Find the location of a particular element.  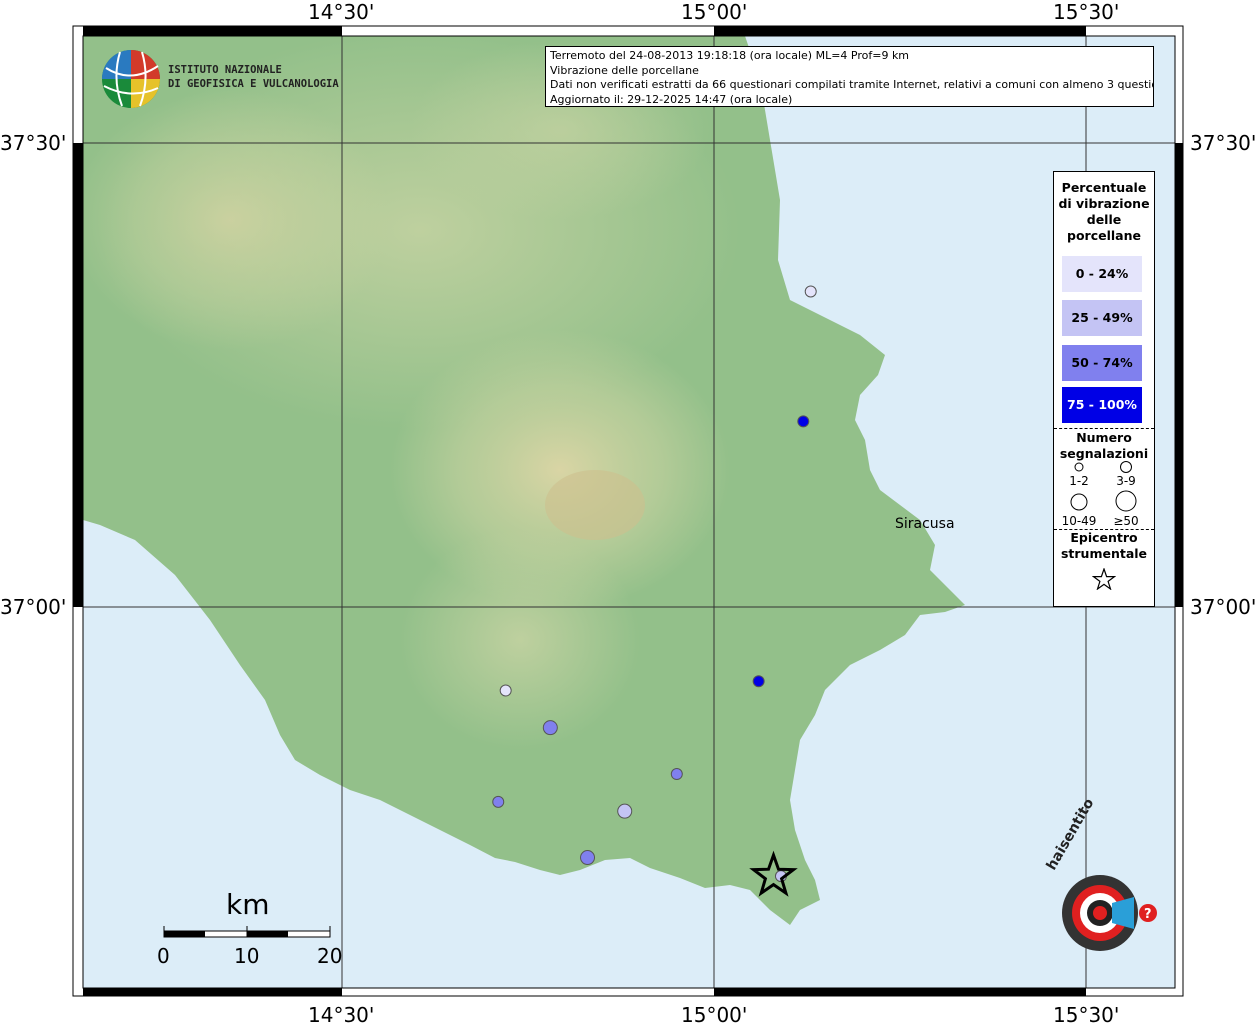

scale-unit-label: km is located at coordinates (248, 904).